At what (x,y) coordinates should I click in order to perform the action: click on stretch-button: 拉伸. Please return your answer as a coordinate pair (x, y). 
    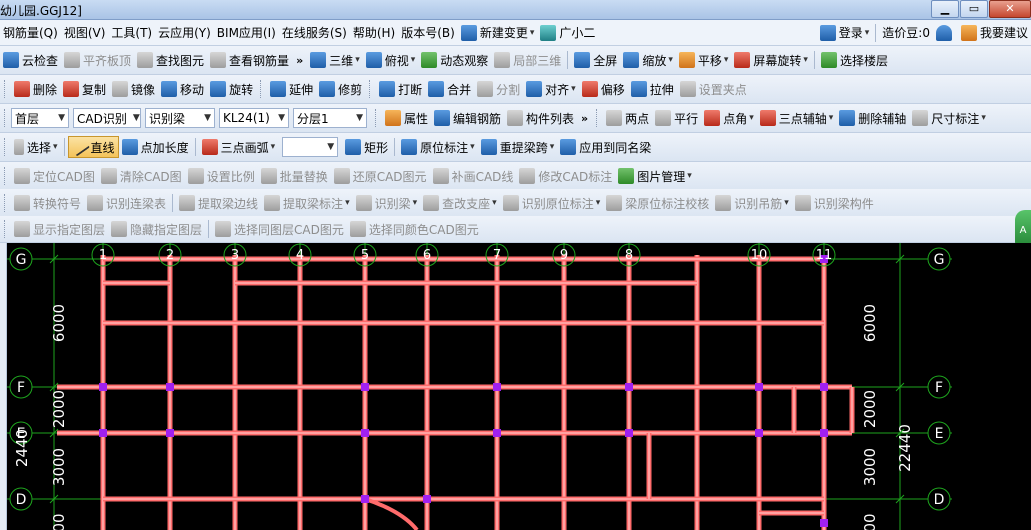
    Looking at the image, I should click on (652, 89).